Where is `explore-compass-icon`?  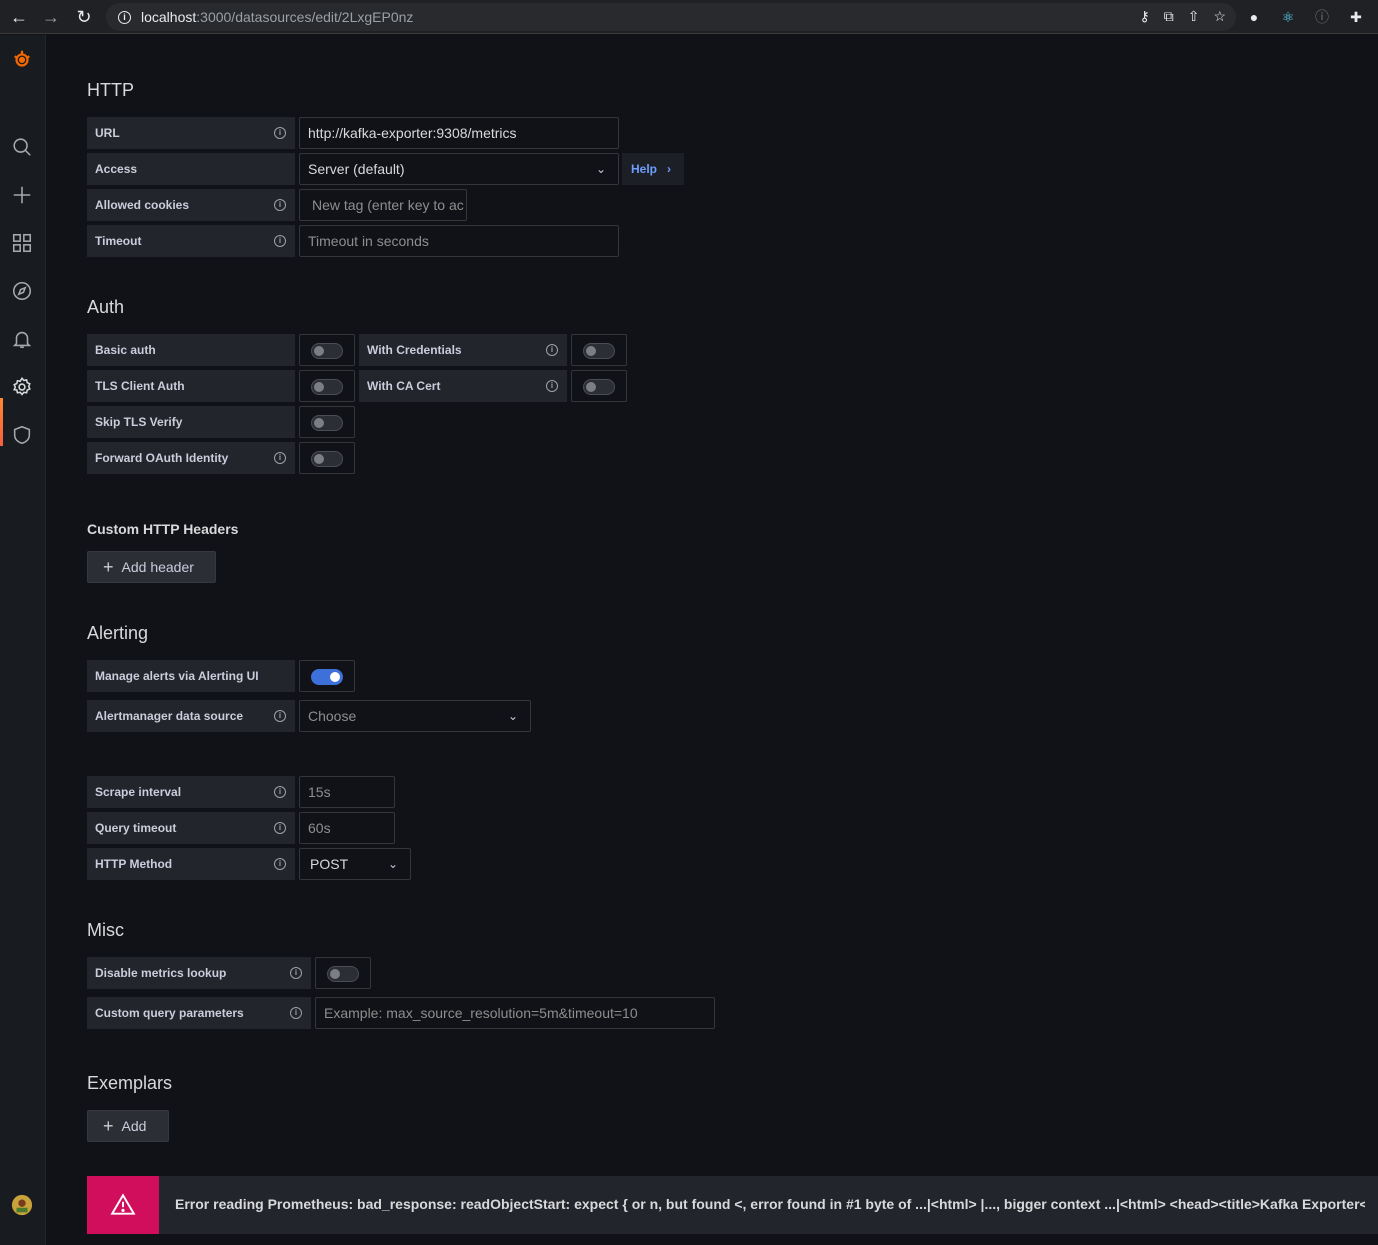
explore-compass-icon is located at coordinates (22, 291).